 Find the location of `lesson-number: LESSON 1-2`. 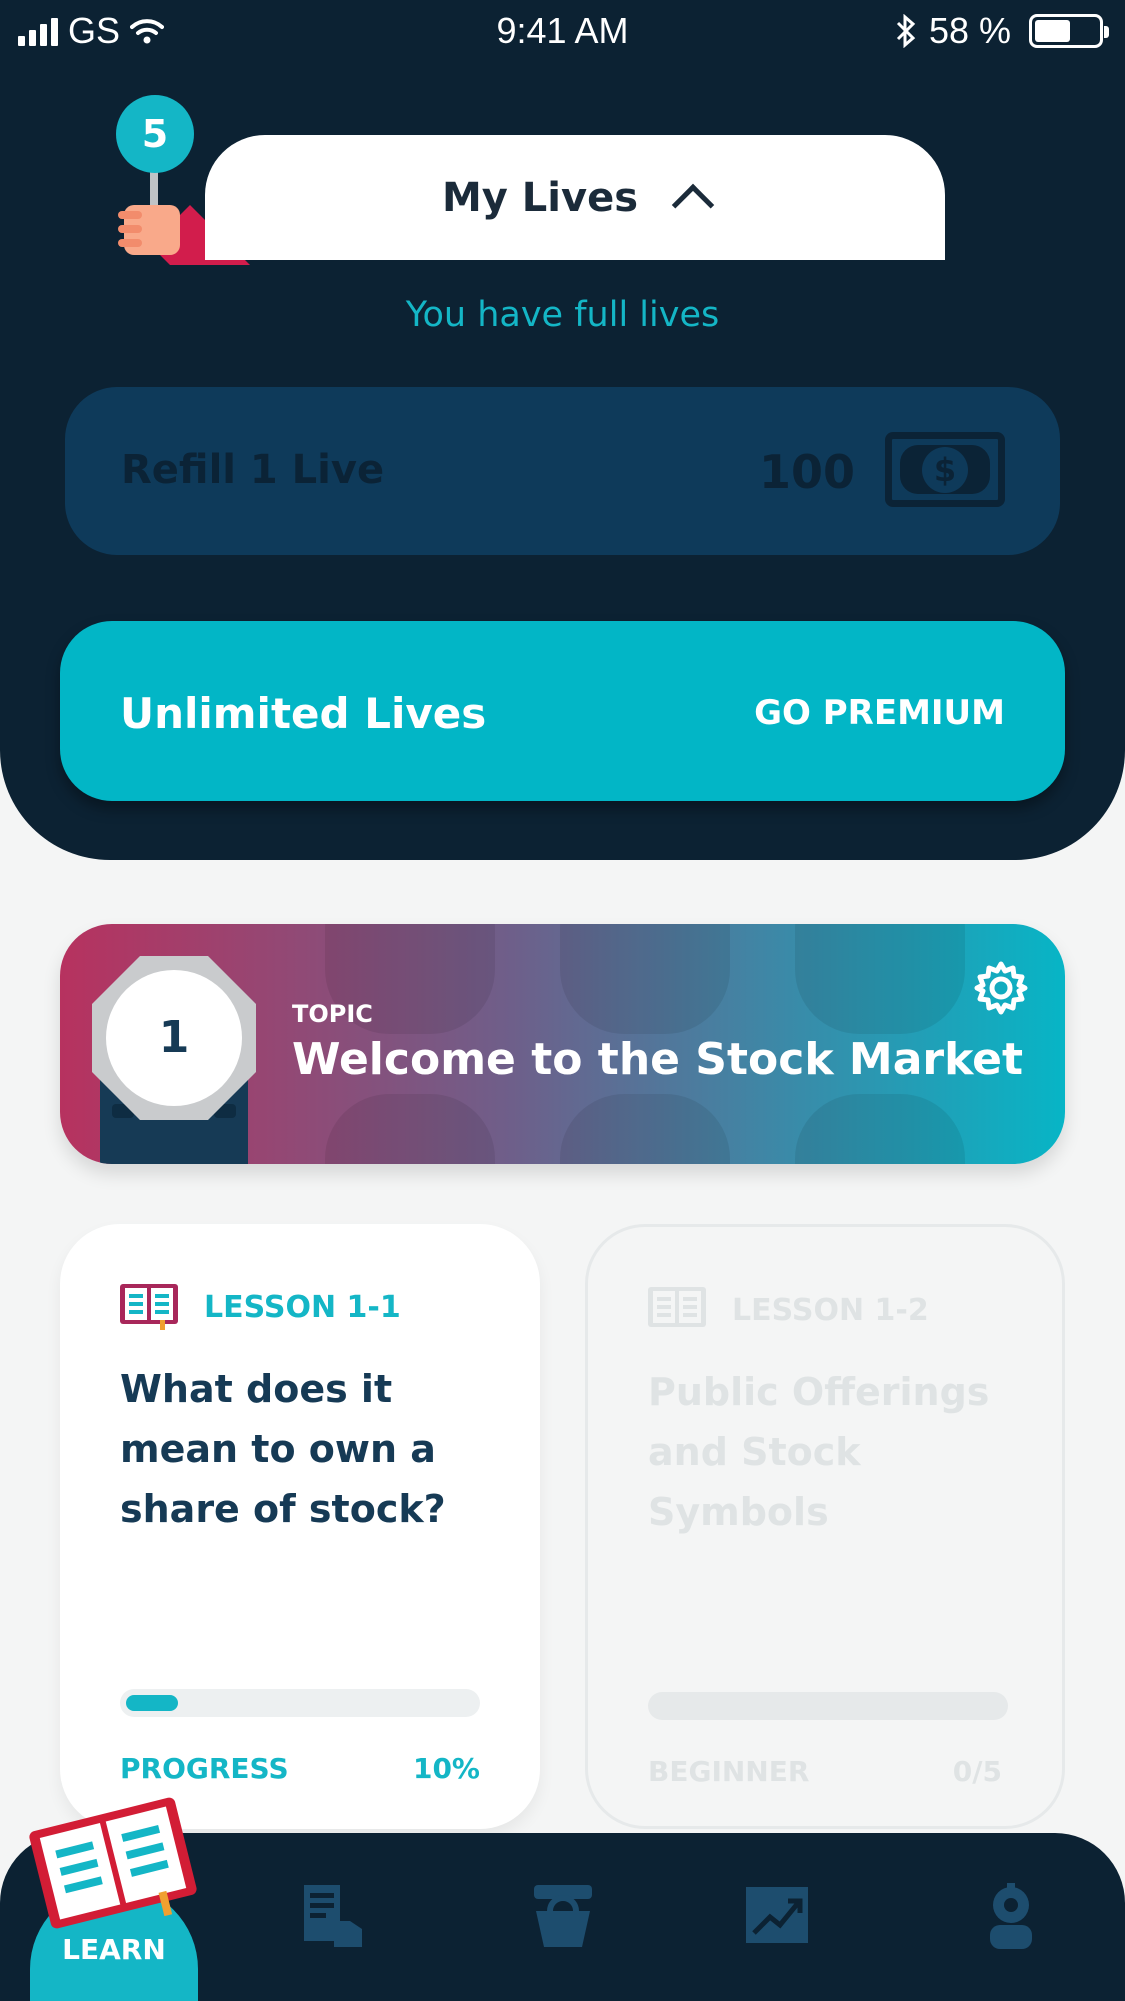

lesson-number: LESSON 1-2 is located at coordinates (830, 1310).